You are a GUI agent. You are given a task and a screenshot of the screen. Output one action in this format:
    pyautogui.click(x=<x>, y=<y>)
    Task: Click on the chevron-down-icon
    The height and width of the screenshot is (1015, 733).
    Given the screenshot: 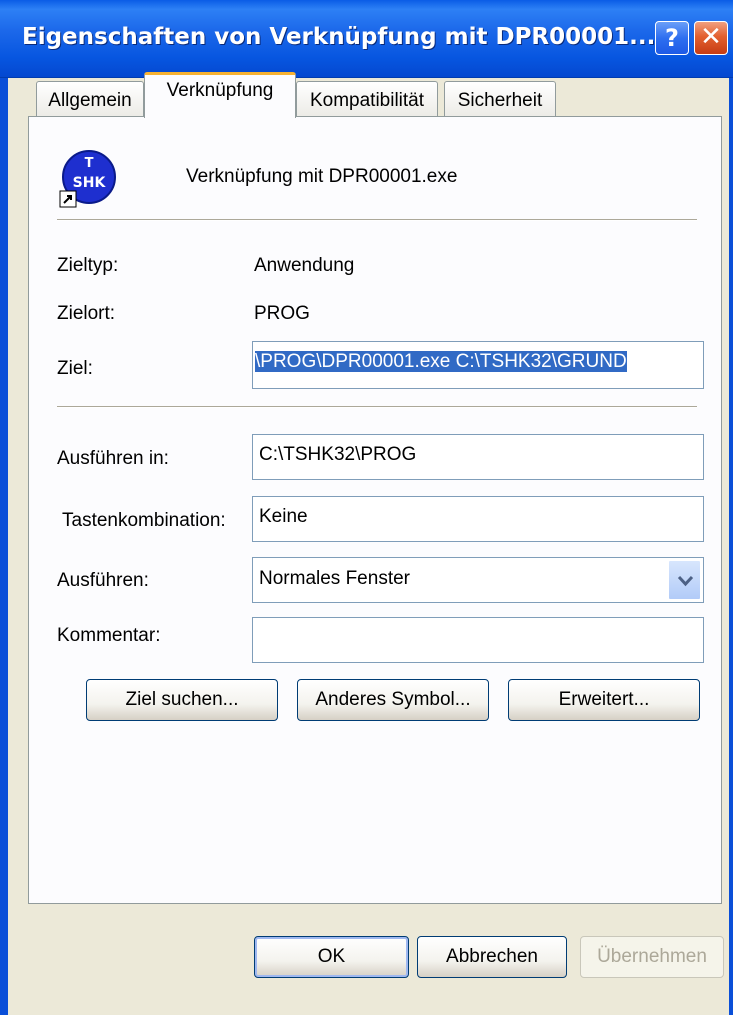 What is the action you would take?
    pyautogui.click(x=685, y=581)
    